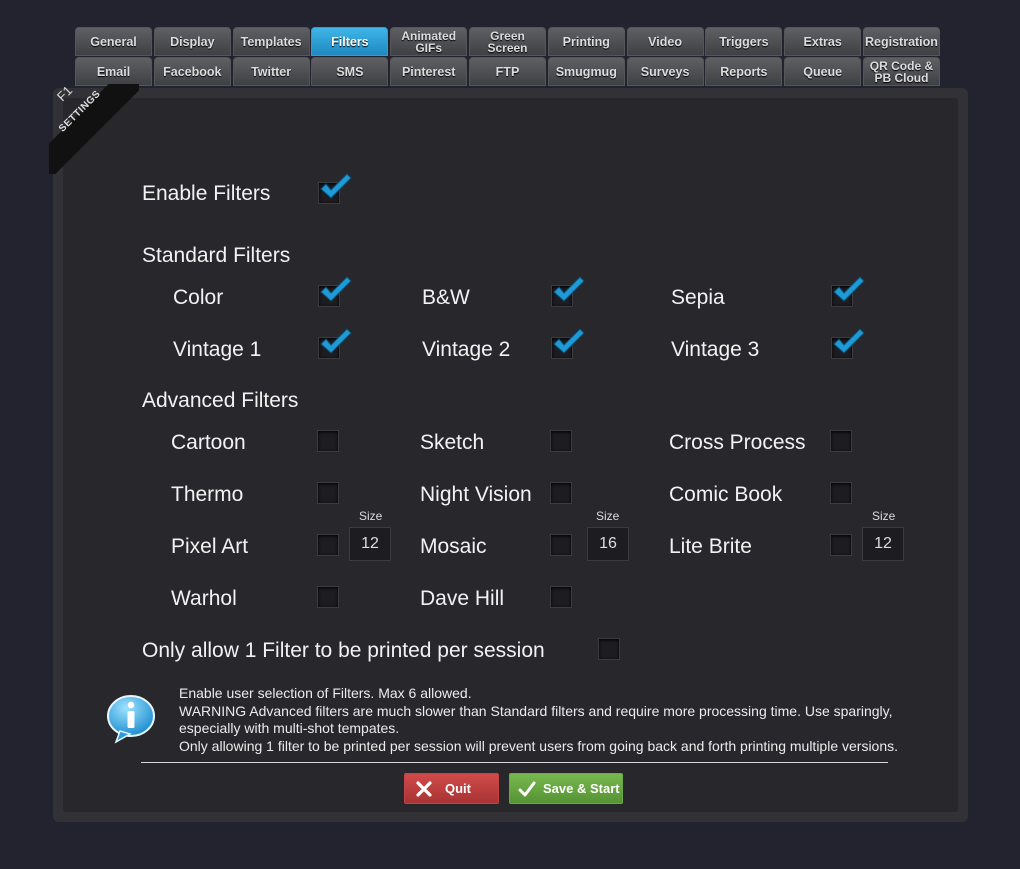  I want to click on filter-color-label: Color, so click(198, 297).